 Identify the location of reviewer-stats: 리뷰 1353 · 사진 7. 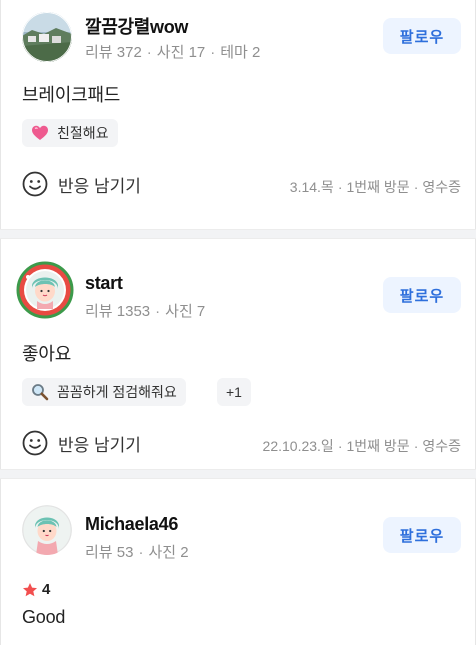
(145, 311).